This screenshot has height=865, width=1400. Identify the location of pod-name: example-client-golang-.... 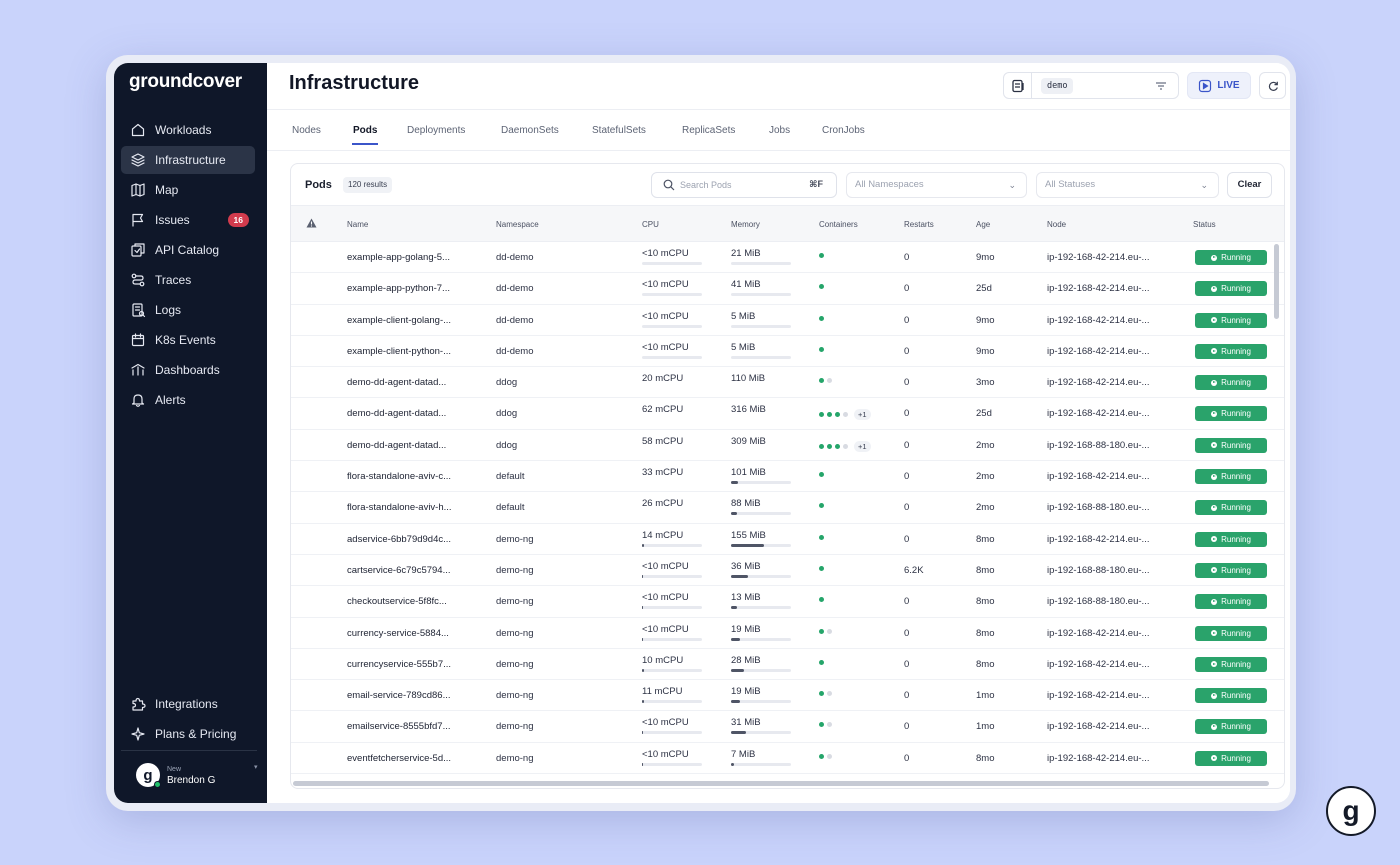
(399, 320).